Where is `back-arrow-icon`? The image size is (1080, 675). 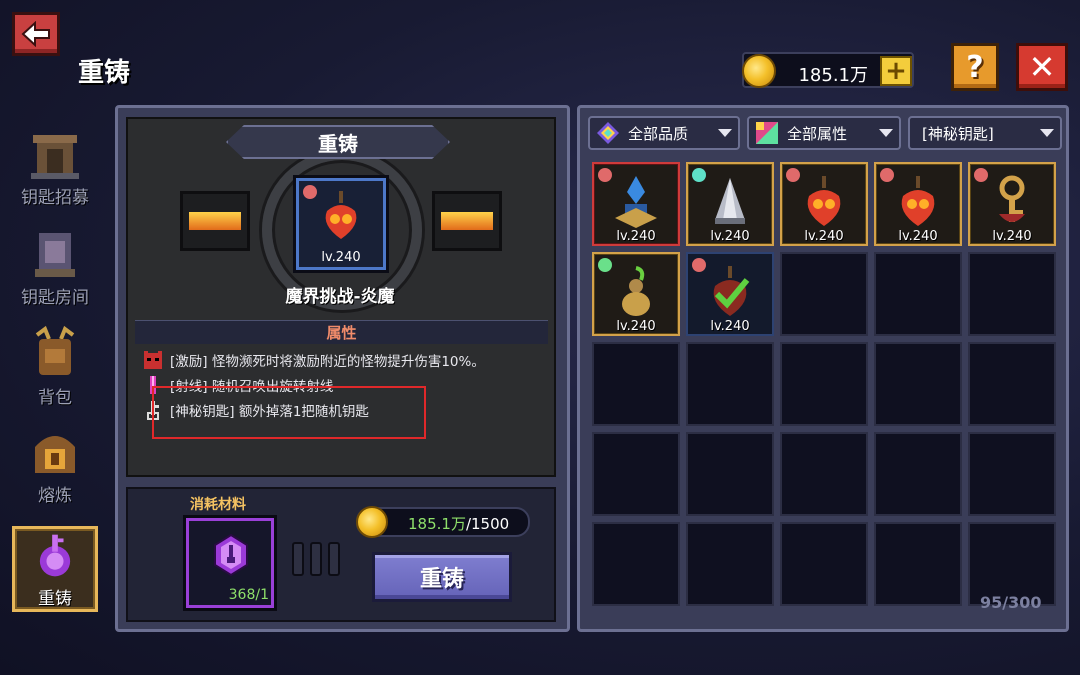
back-arrow-icon is located at coordinates (35, 34).